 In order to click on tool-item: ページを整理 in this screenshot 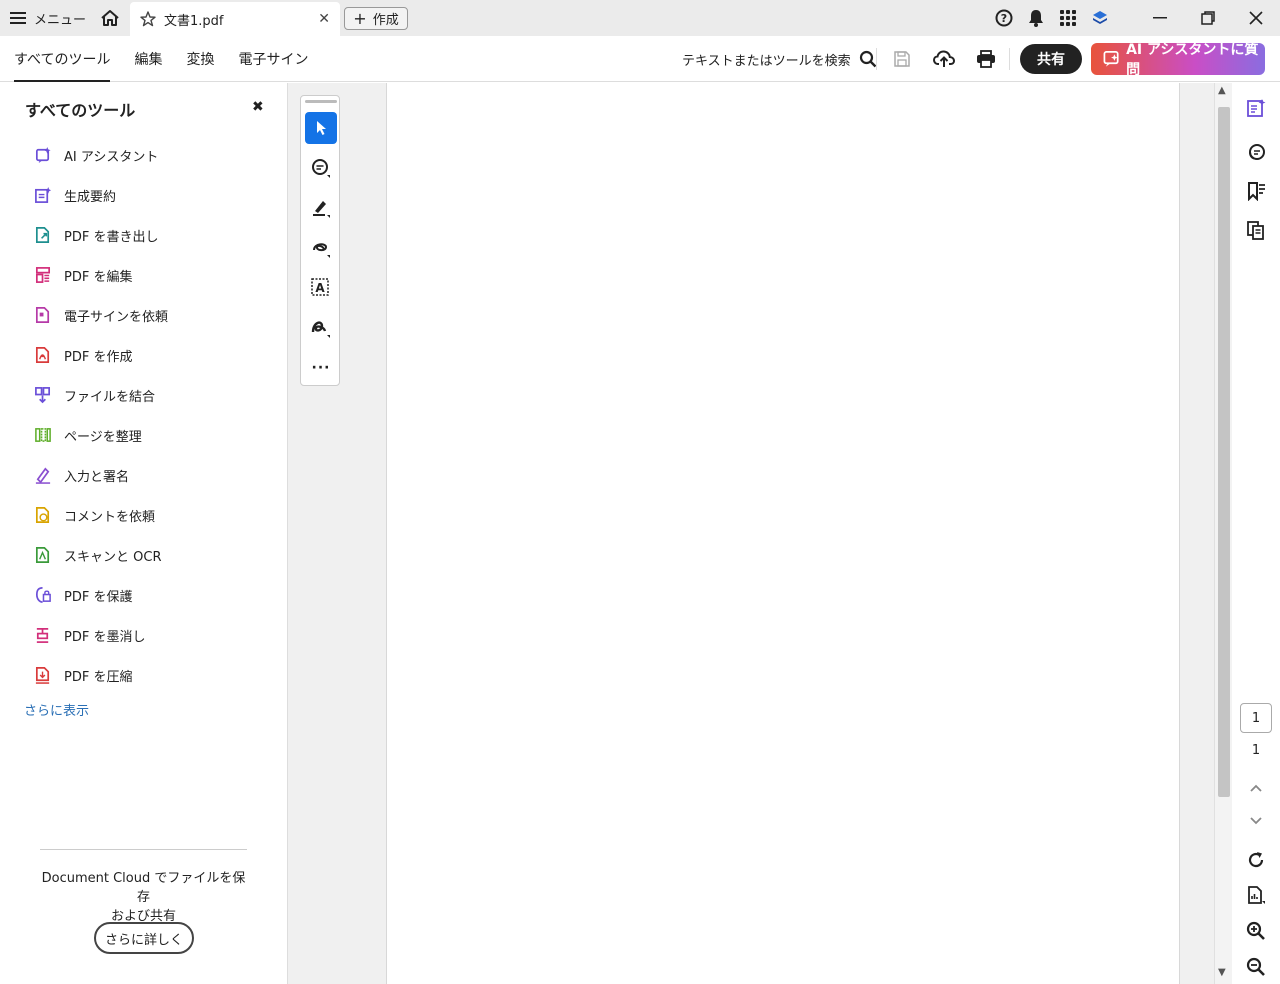, I will do `click(101, 435)`.